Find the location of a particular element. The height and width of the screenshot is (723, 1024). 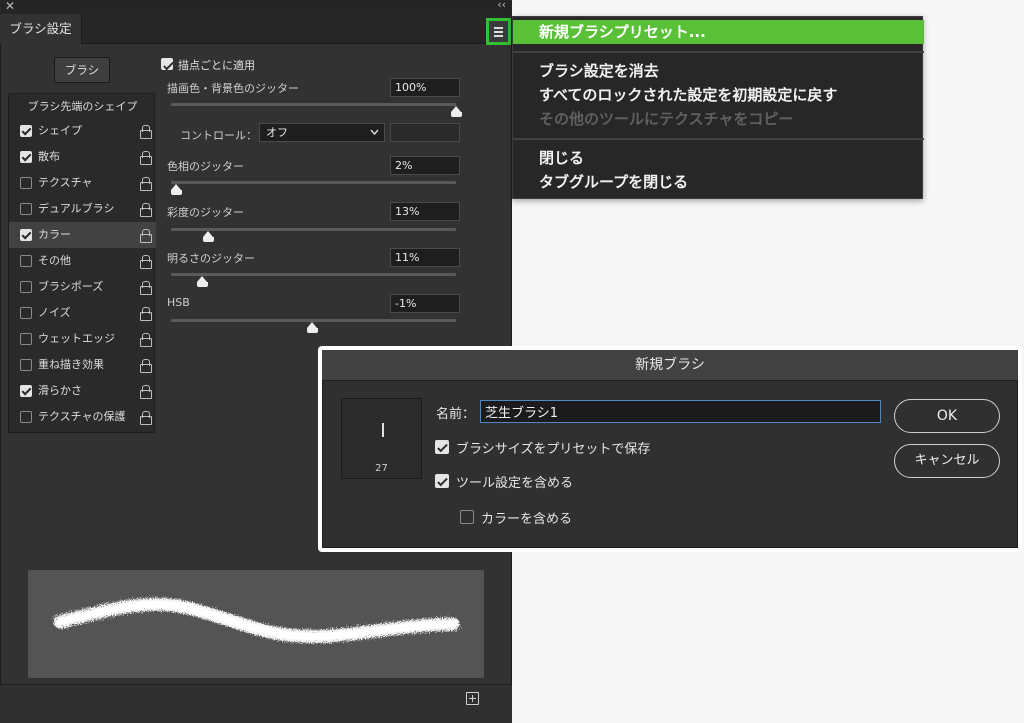

list-item-label: その他 is located at coordinates (54, 260).